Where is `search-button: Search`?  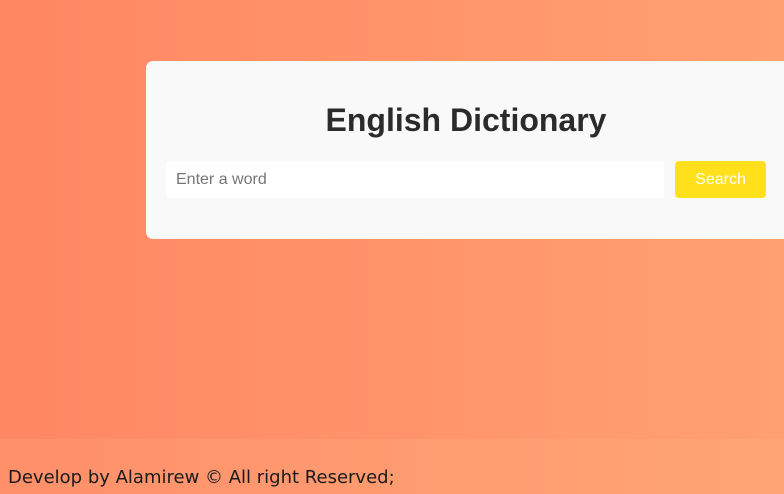
search-button: Search is located at coordinates (720, 179).